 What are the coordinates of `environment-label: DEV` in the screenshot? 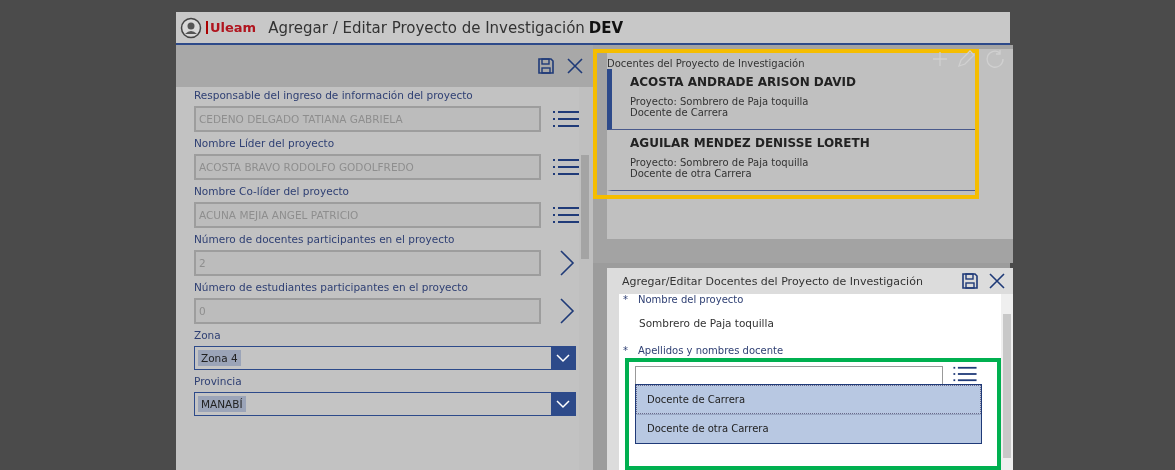 It's located at (606, 27).